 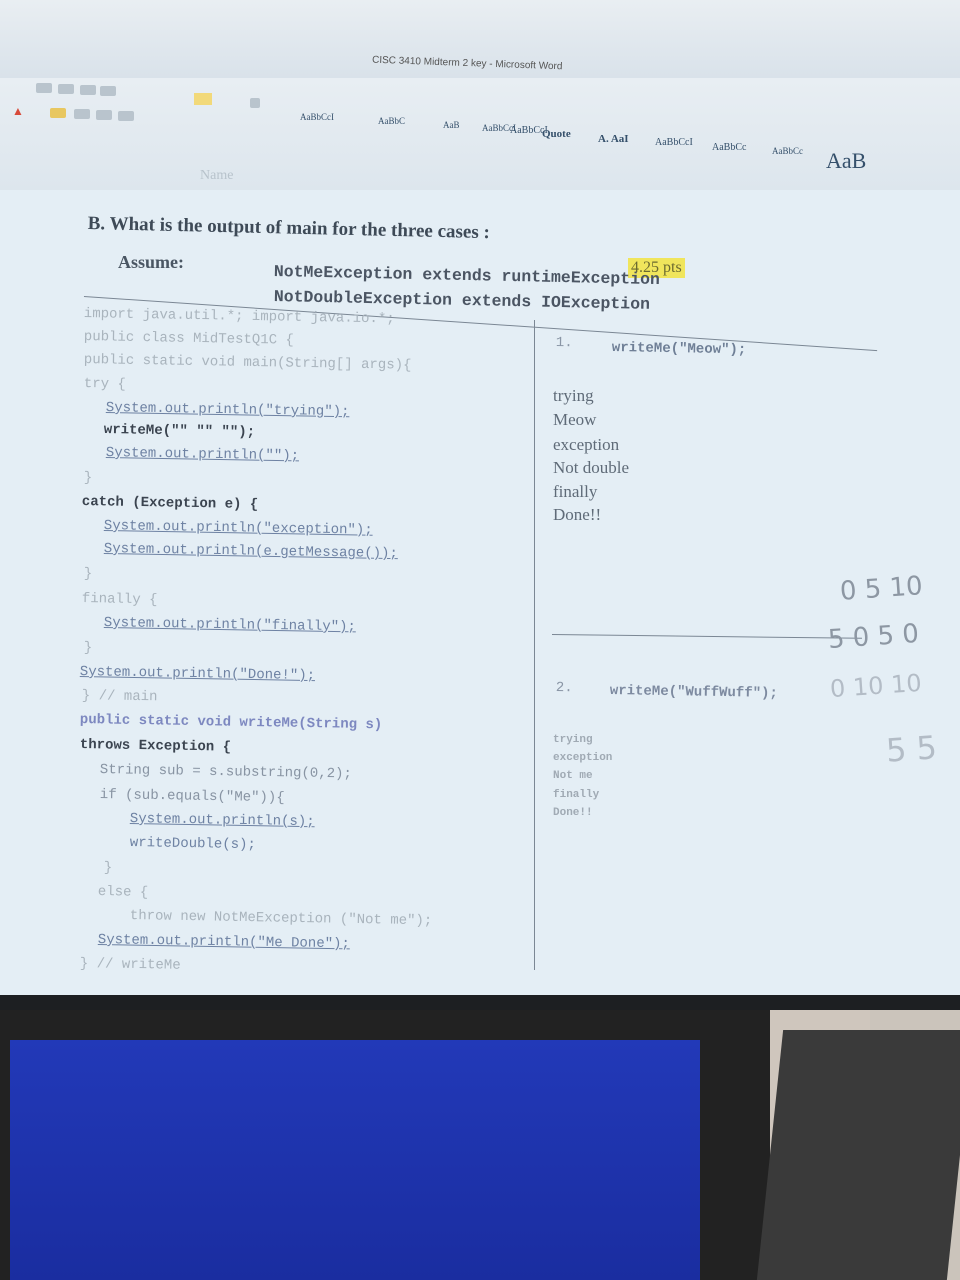 What do you see at coordinates (694, 692) in the screenshot?
I see `case-2-call: writeMe("WuffWuff");` at bounding box center [694, 692].